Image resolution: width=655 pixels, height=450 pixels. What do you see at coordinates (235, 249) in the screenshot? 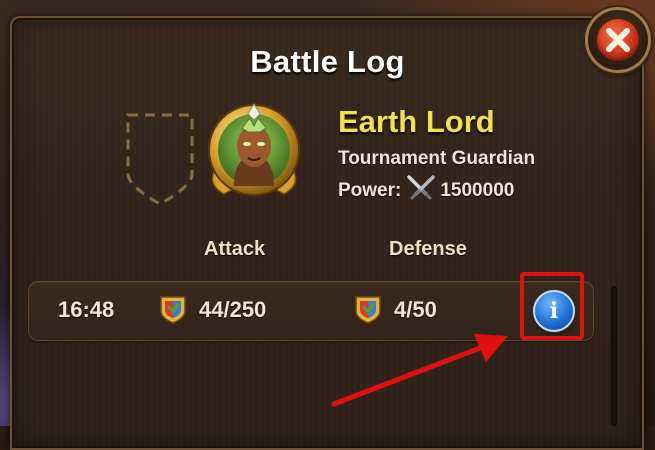
I see `column-header-attack: Attack` at bounding box center [235, 249].